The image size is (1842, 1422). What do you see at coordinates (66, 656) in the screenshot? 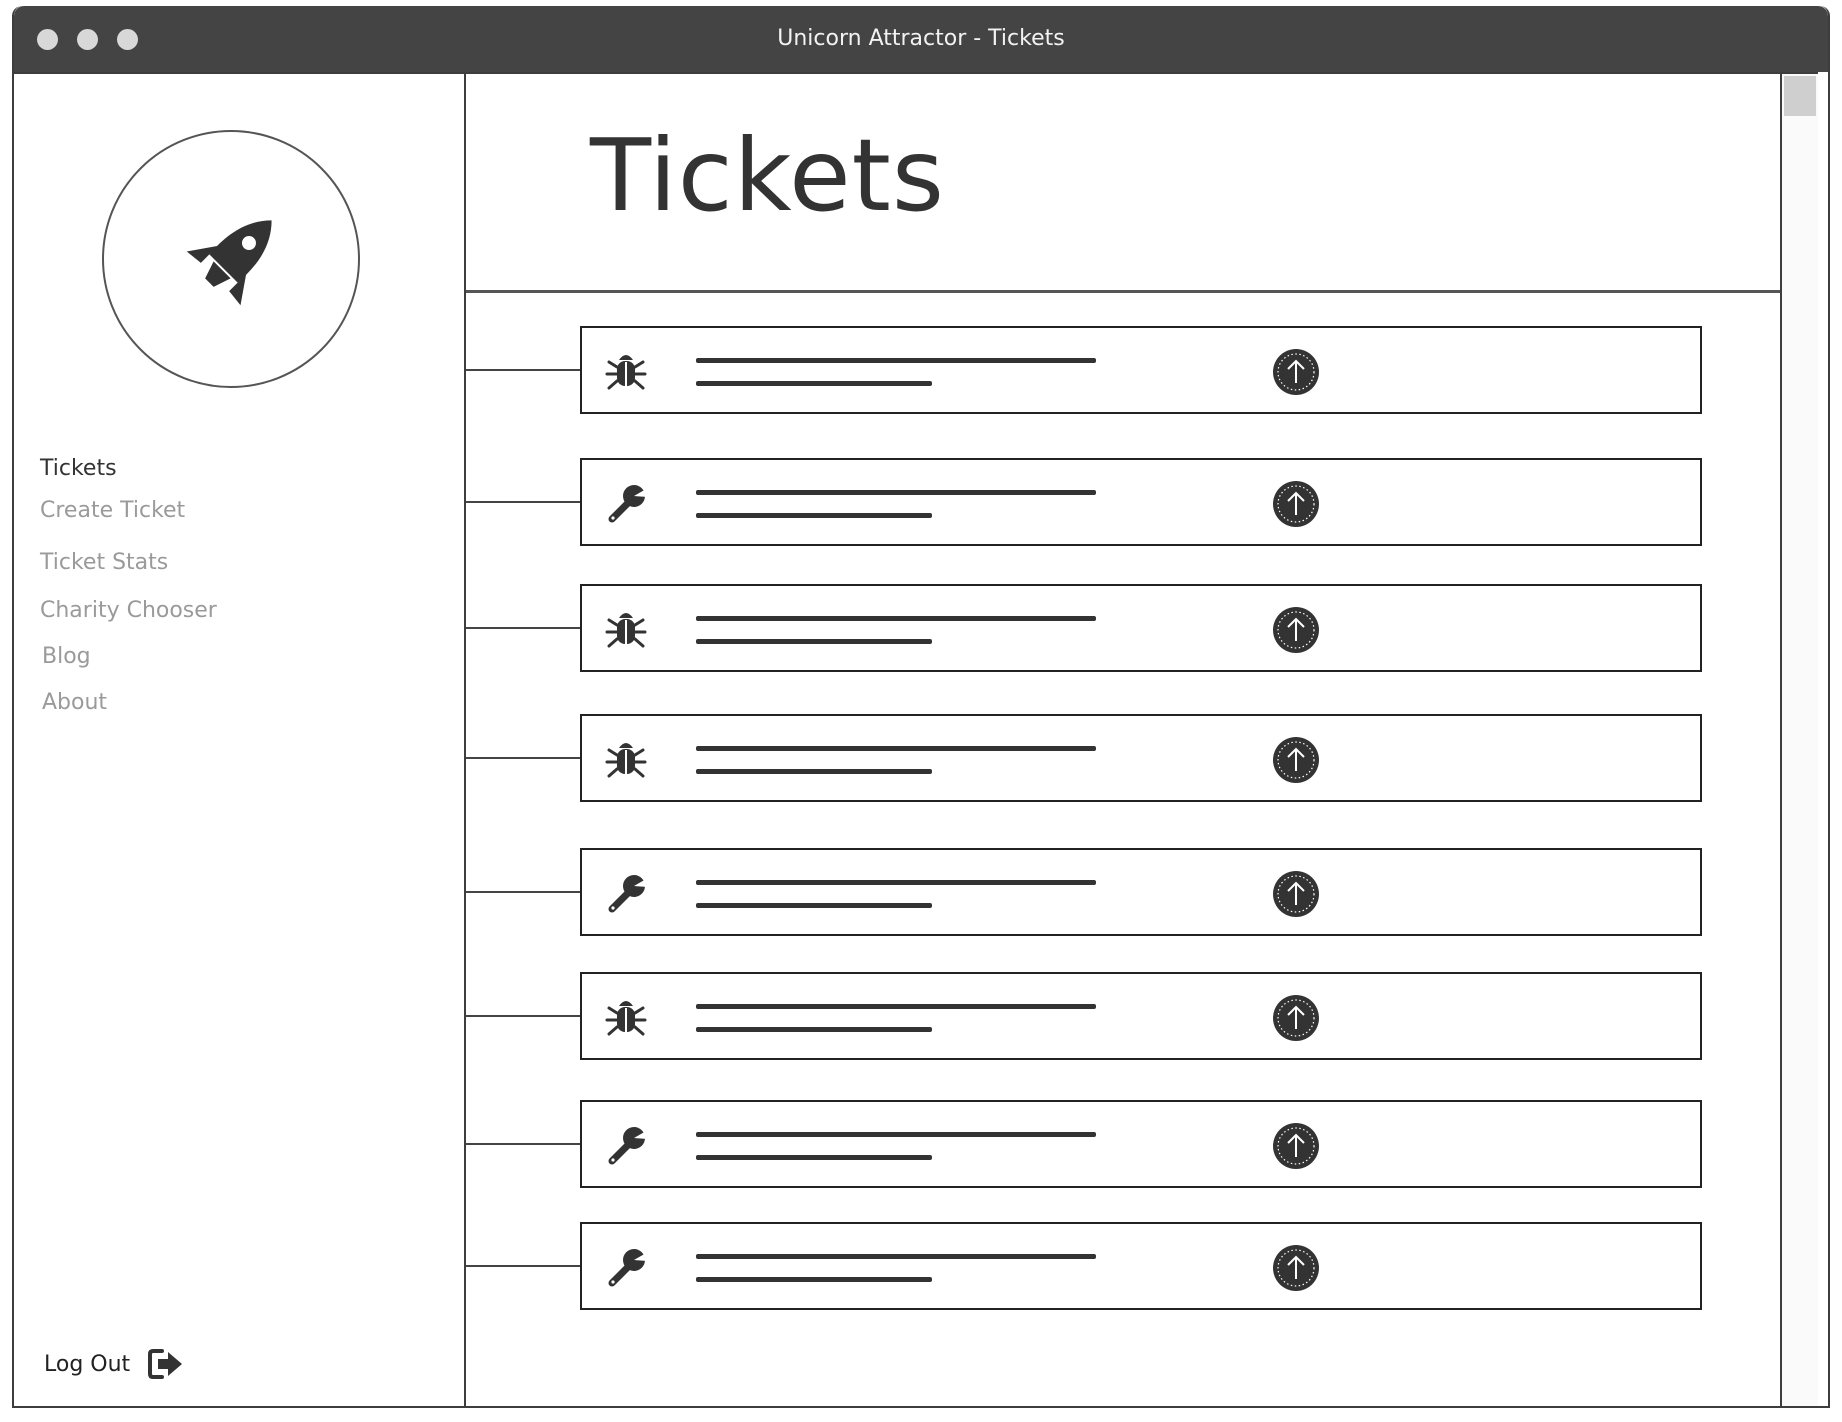
I see `sidebar-item-blog: Blog` at bounding box center [66, 656].